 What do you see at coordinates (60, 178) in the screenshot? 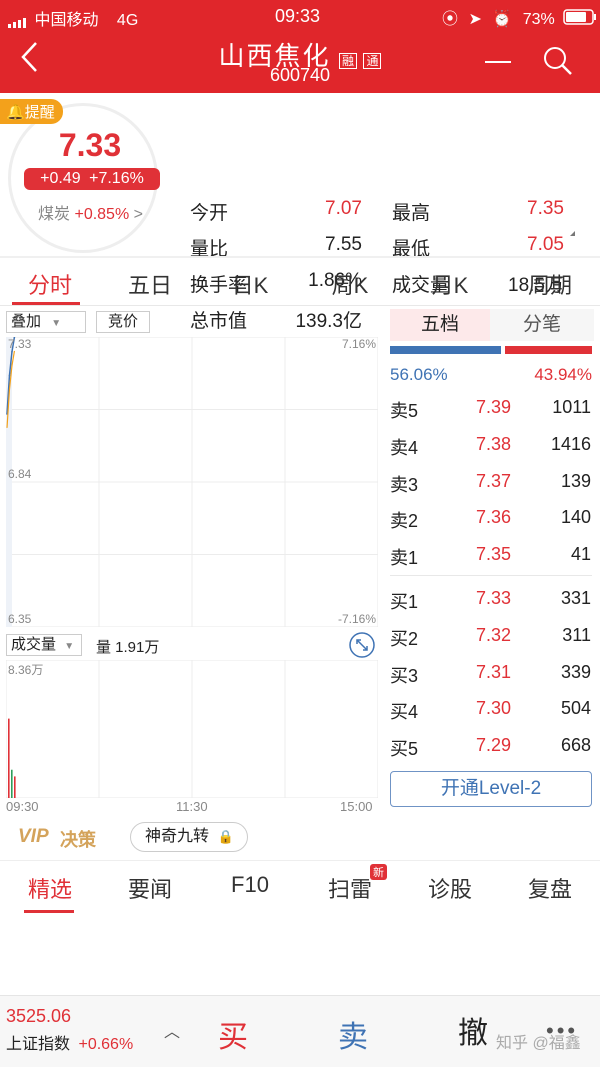
I see `price-change: +0.49` at bounding box center [60, 178].